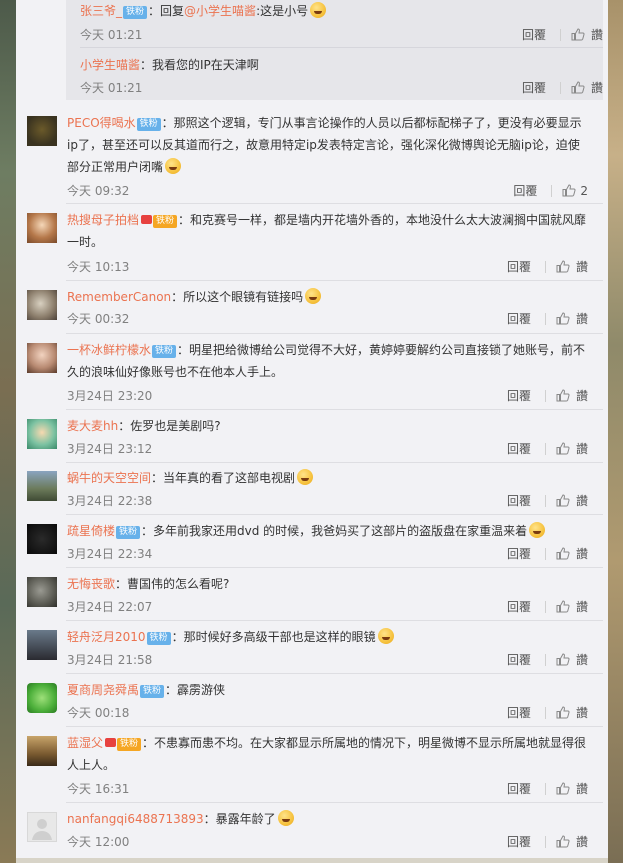  What do you see at coordinates (199, 65) in the screenshot?
I see `reply-text: ：我看您的IP在天津啊` at bounding box center [199, 65].